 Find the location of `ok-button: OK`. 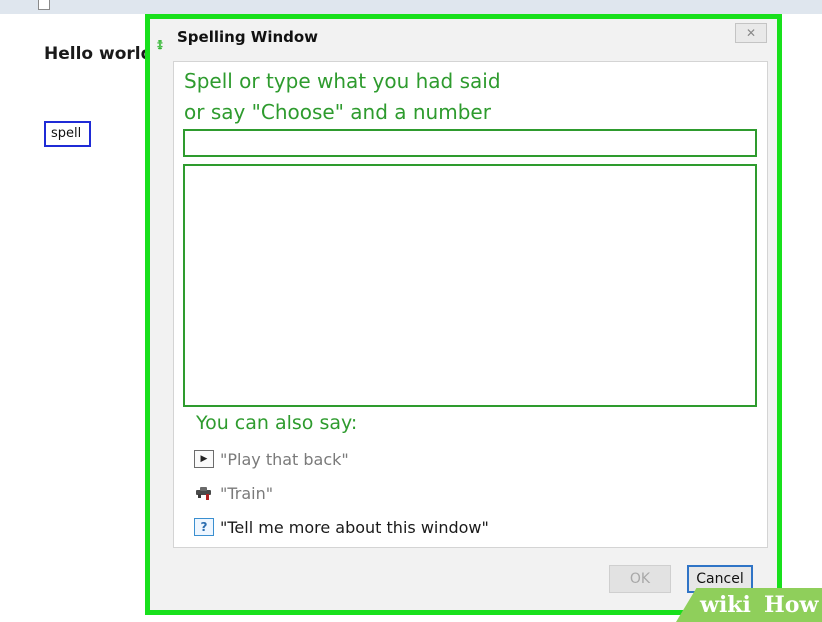

ok-button: OK is located at coordinates (640, 579).